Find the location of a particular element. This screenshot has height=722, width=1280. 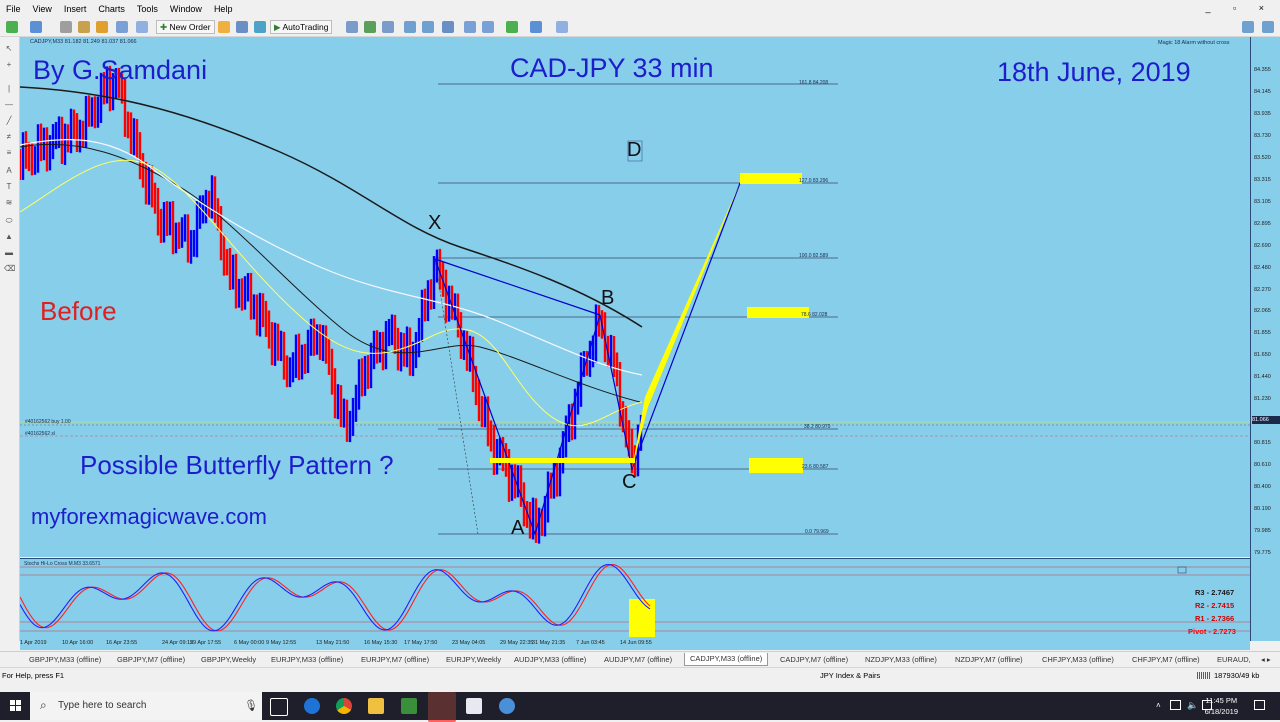

gann-icon: ≋ is located at coordinates (9, 203).